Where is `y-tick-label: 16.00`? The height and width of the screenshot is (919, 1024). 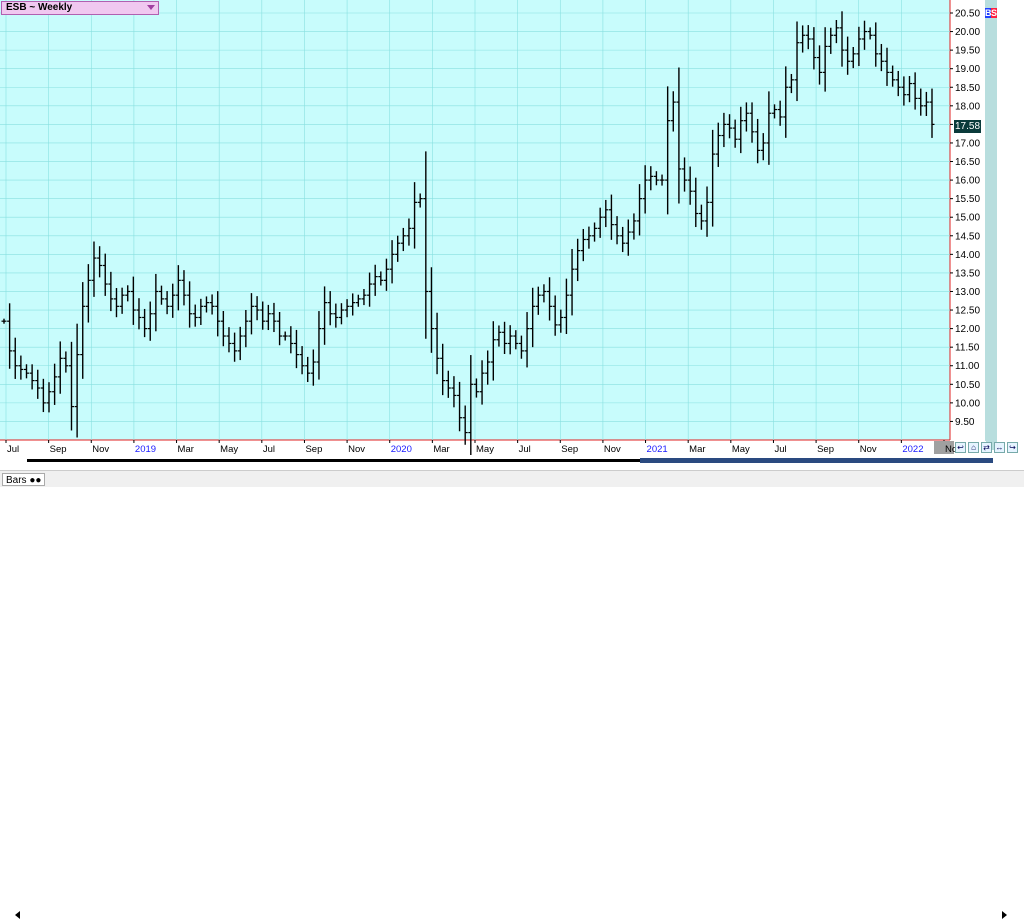 y-tick-label: 16.00 is located at coordinates (967, 181).